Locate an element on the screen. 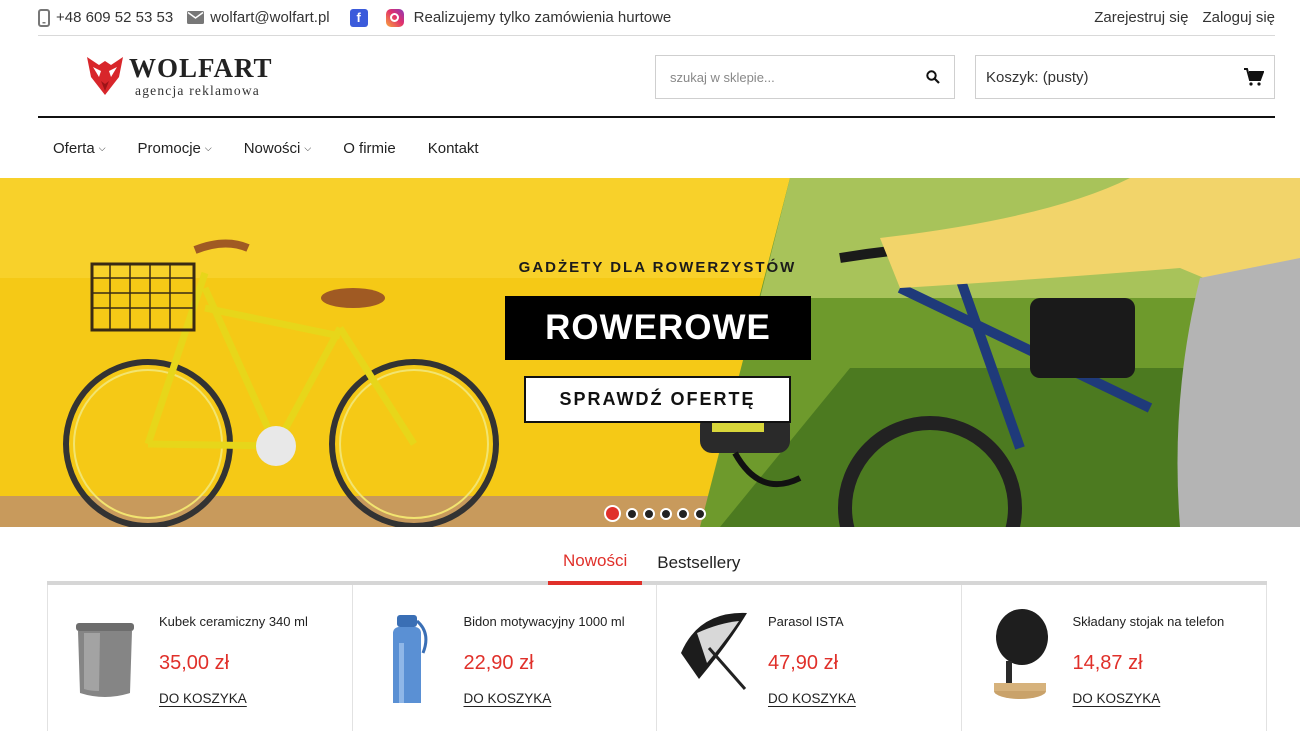 The height and width of the screenshot is (731, 1300). email-contact: wolfart@wolfart.pl is located at coordinates (258, 17).